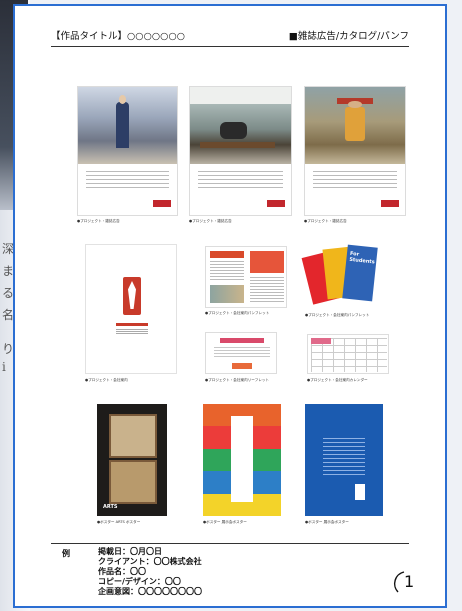  What do you see at coordinates (150, 561) in the screenshot?
I see `credit-line: クライアント：〇〇株式会社` at bounding box center [150, 561].